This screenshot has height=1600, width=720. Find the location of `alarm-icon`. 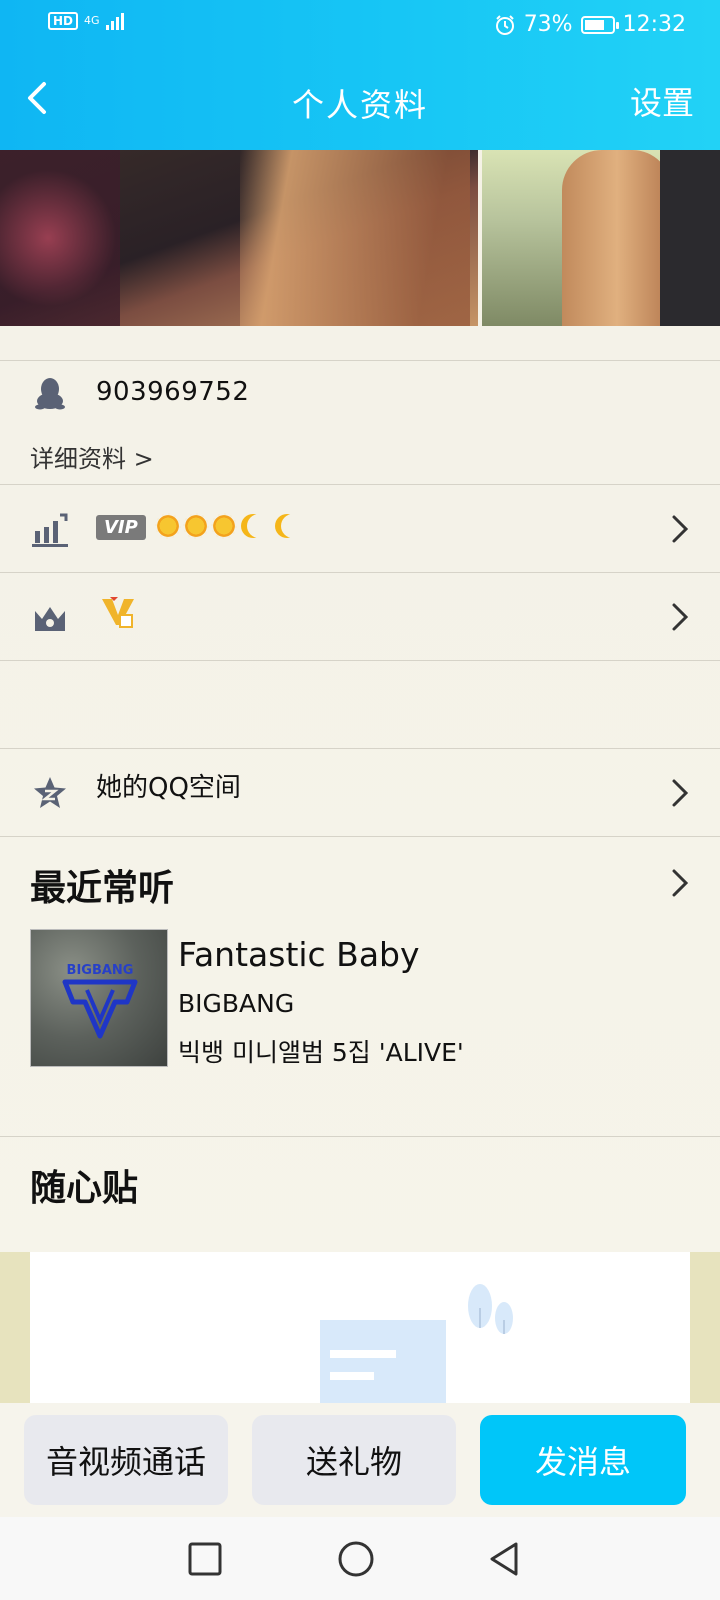

alarm-icon is located at coordinates (504, 24).